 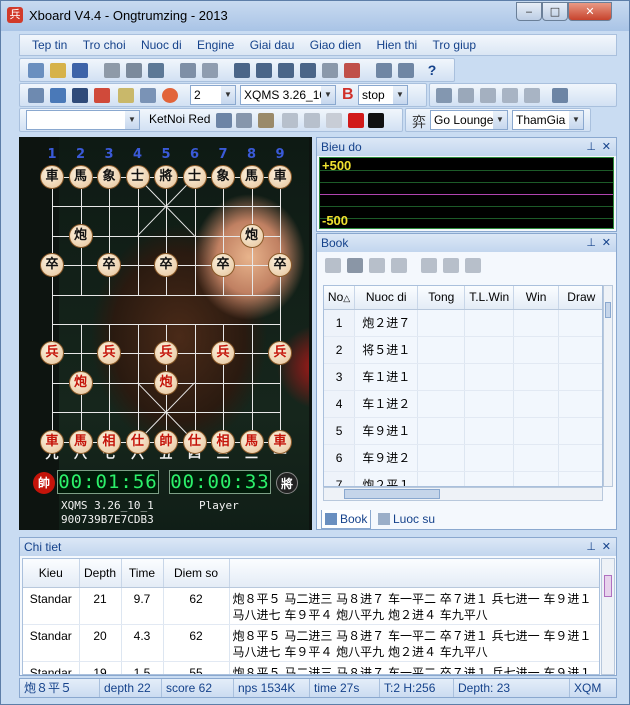 I want to click on book-row: 3 车１进１, so click(x=463, y=377).